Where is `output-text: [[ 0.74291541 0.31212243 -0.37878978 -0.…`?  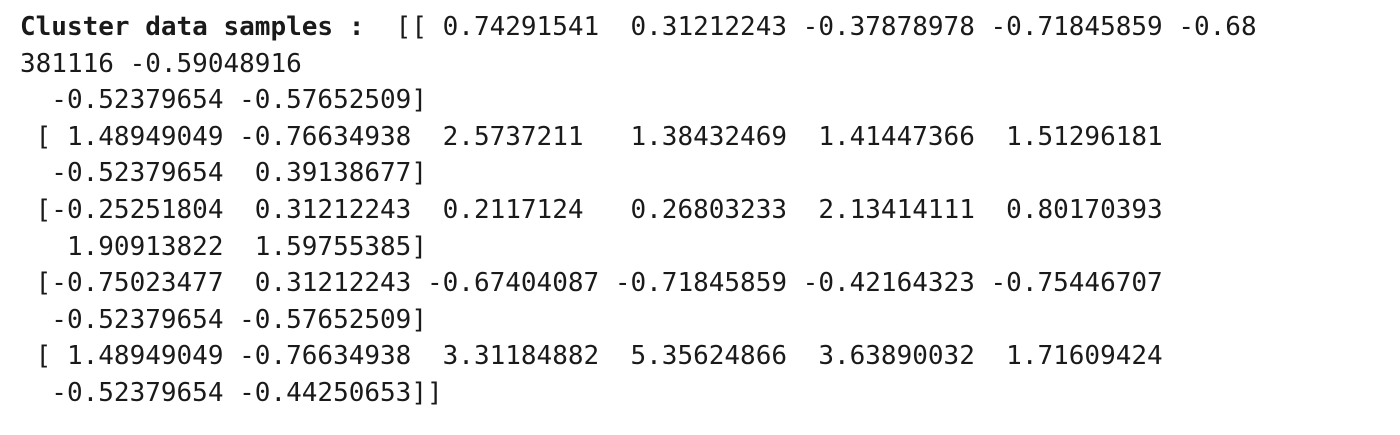 output-text: [[ 0.74291541 0.31212243 -0.37878978 -0.… is located at coordinates (810, 27).